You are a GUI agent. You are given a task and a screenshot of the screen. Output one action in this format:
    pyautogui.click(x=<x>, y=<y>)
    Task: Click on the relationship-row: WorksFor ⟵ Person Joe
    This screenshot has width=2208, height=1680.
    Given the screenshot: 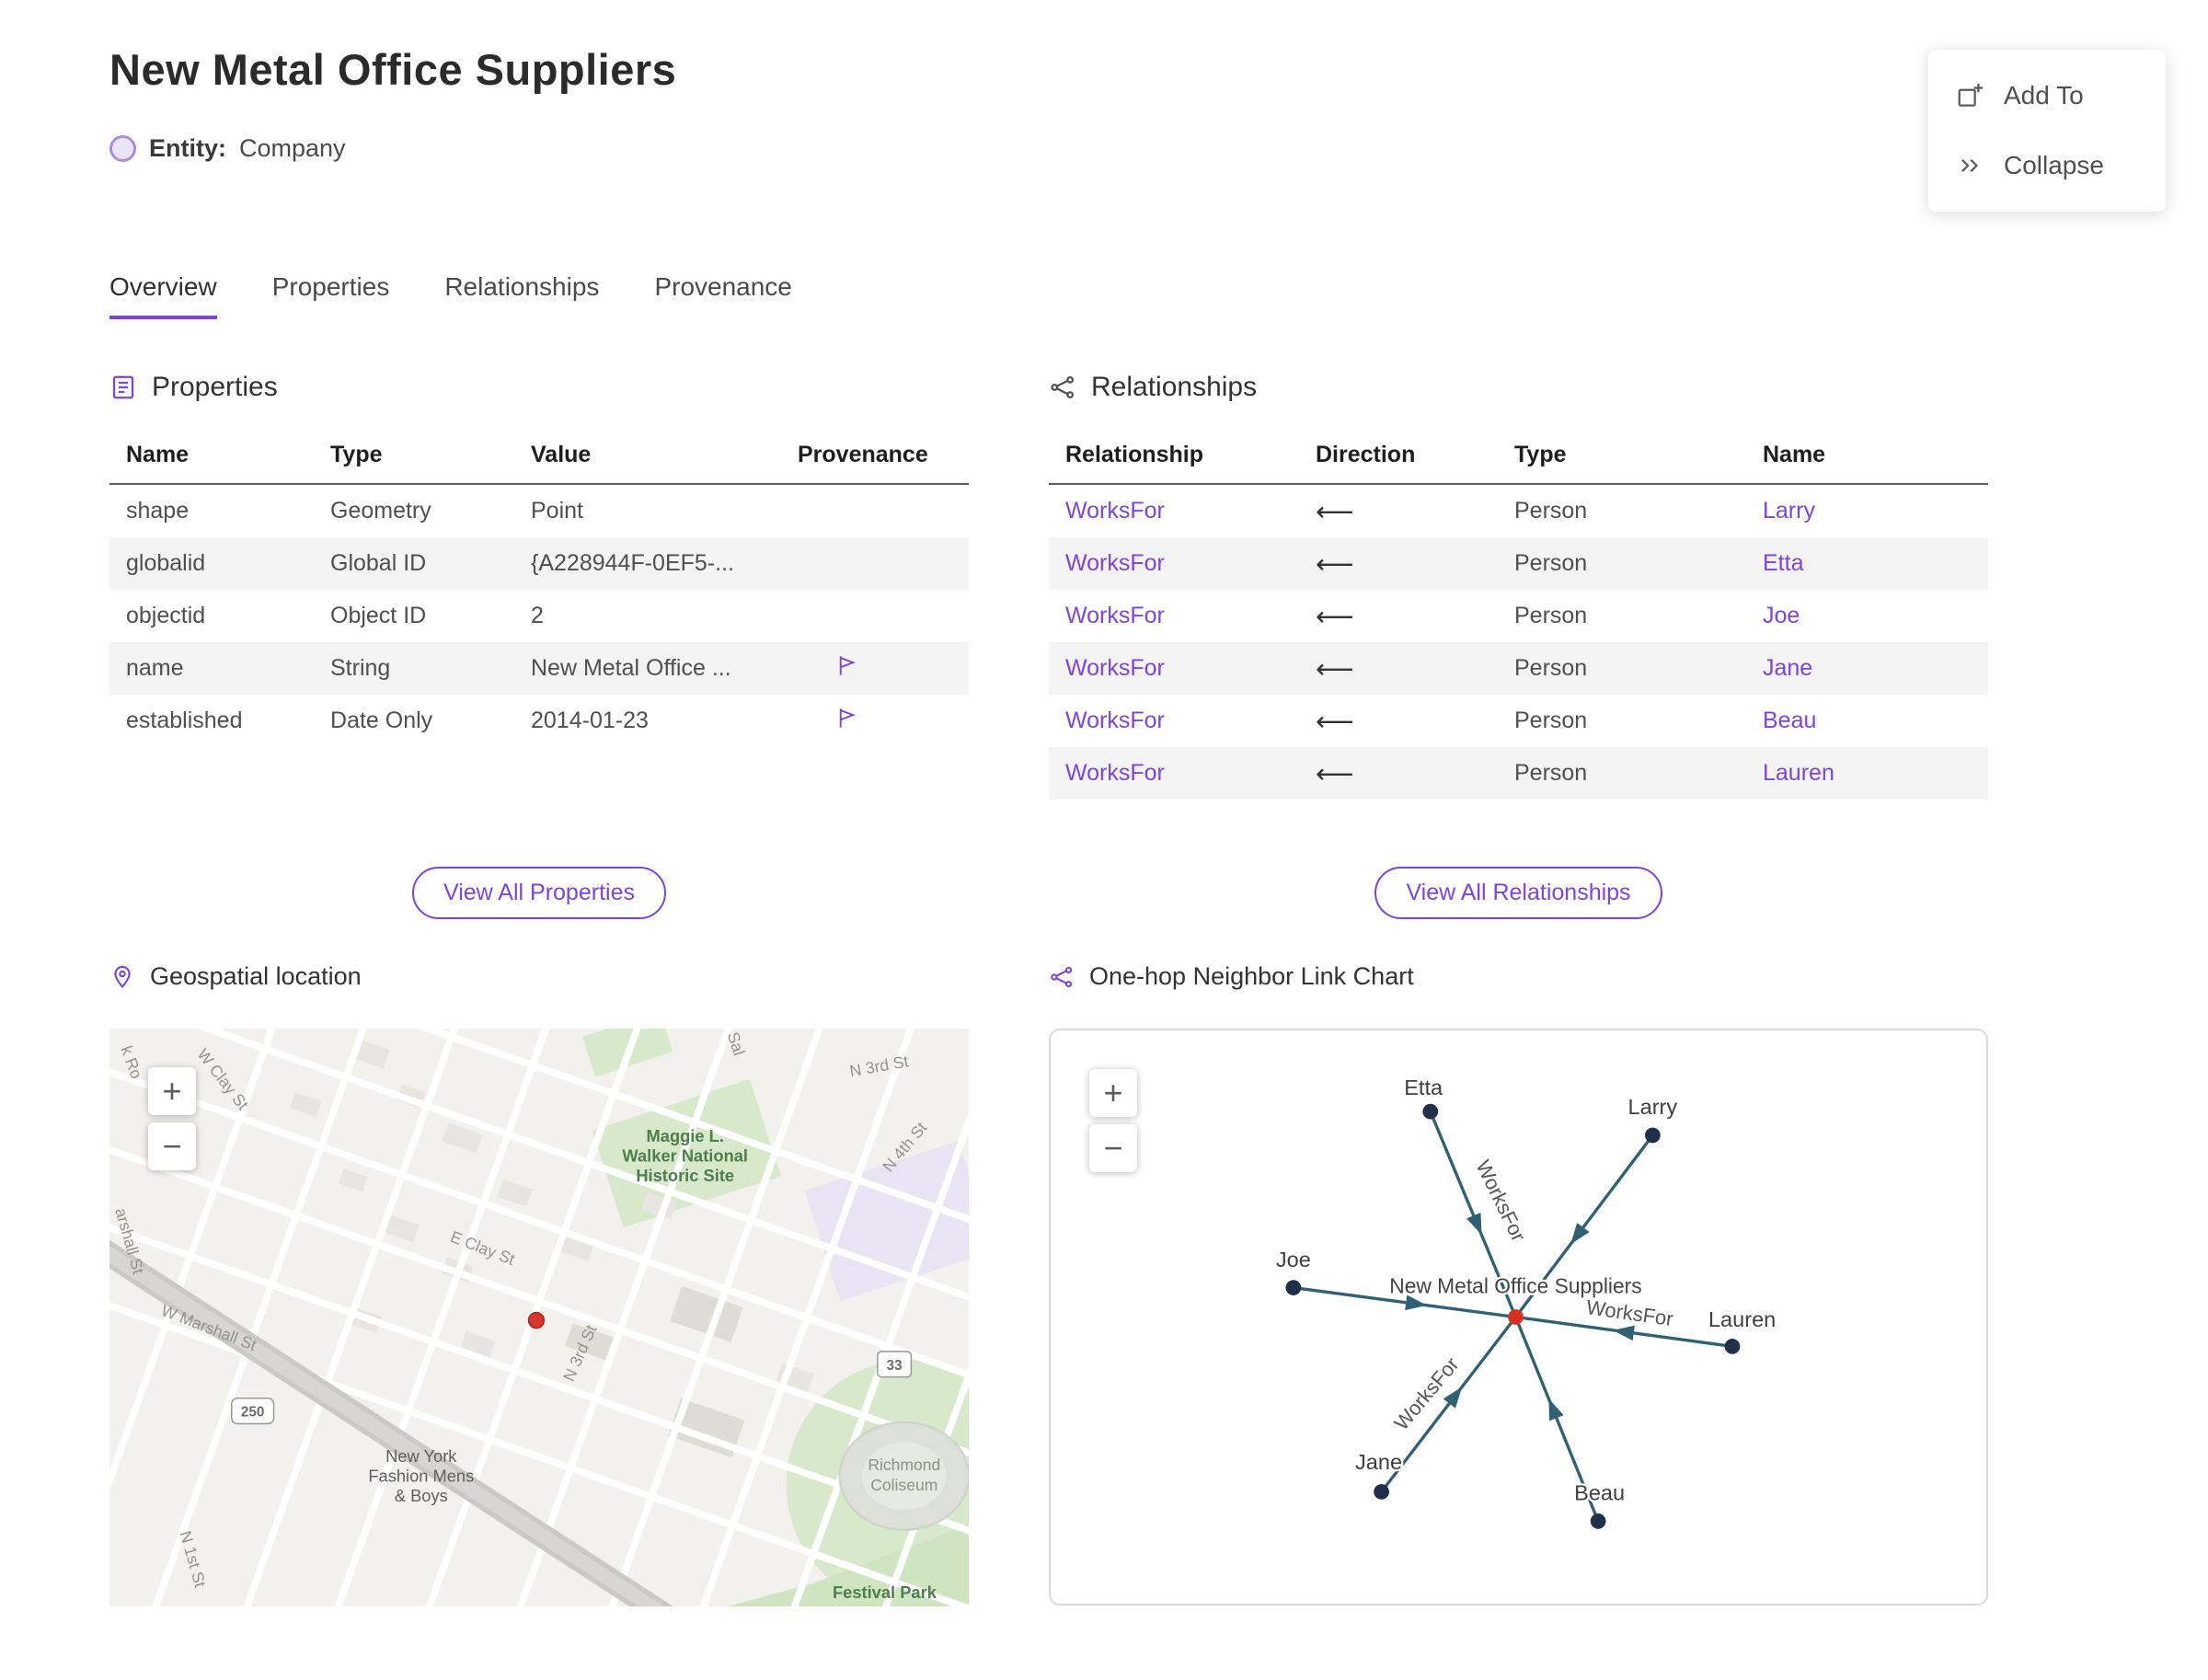 What is the action you would take?
    pyautogui.click(x=1518, y=616)
    